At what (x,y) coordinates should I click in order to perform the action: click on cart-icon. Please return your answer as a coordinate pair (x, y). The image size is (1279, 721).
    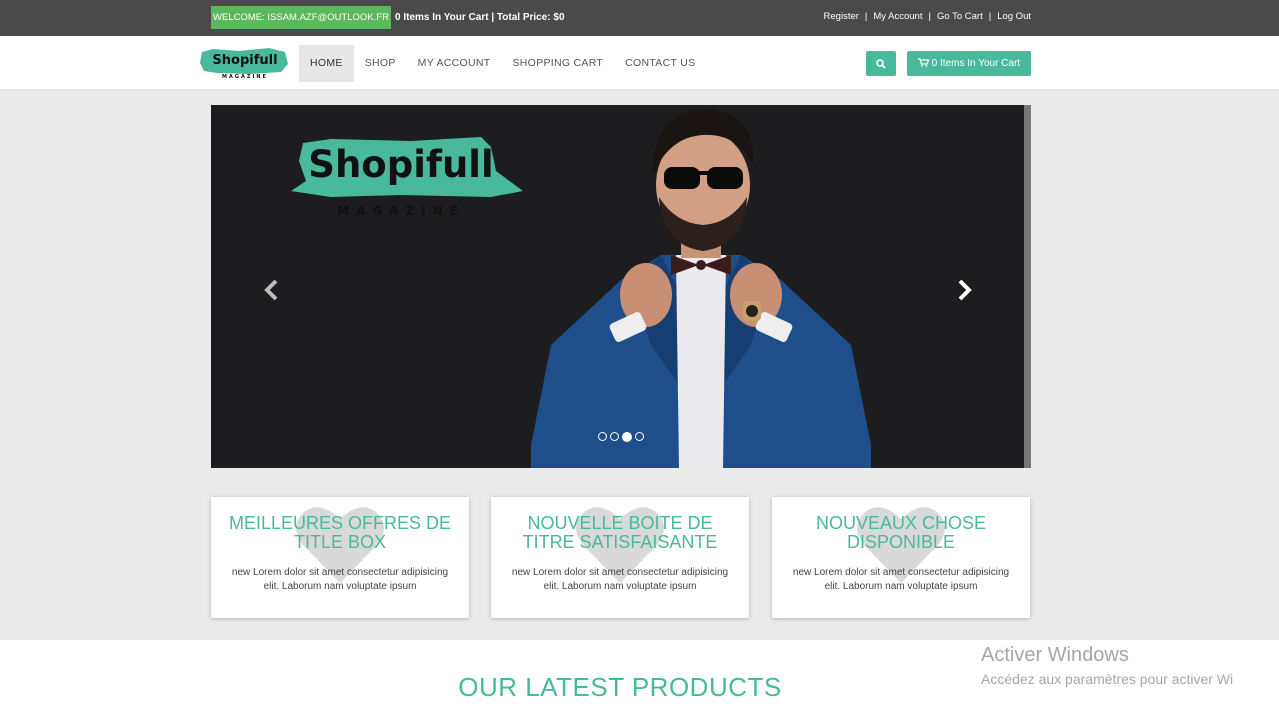
    Looking at the image, I should click on (923, 62).